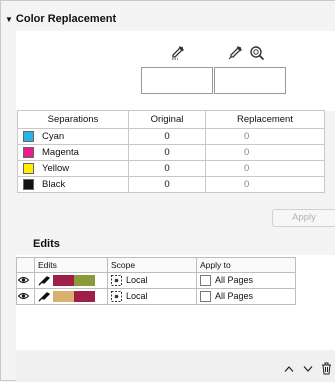 The height and width of the screenshot is (382, 335). Describe the element at coordinates (71, 265) in the screenshot. I see `col-header-edits: Edits` at that location.